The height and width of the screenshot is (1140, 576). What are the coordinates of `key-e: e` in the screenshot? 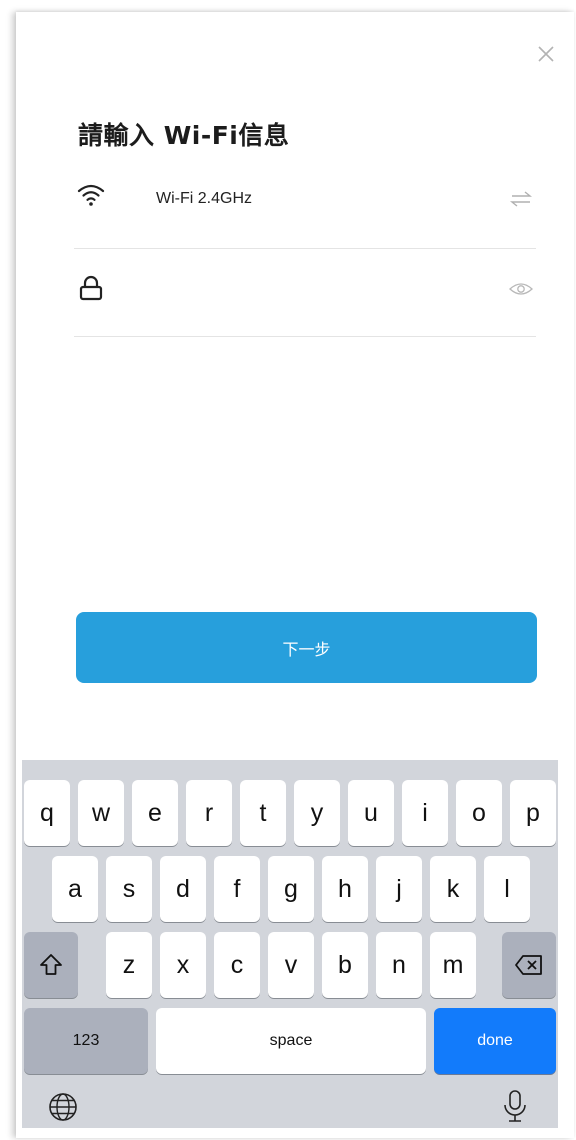 It's located at (155, 813).